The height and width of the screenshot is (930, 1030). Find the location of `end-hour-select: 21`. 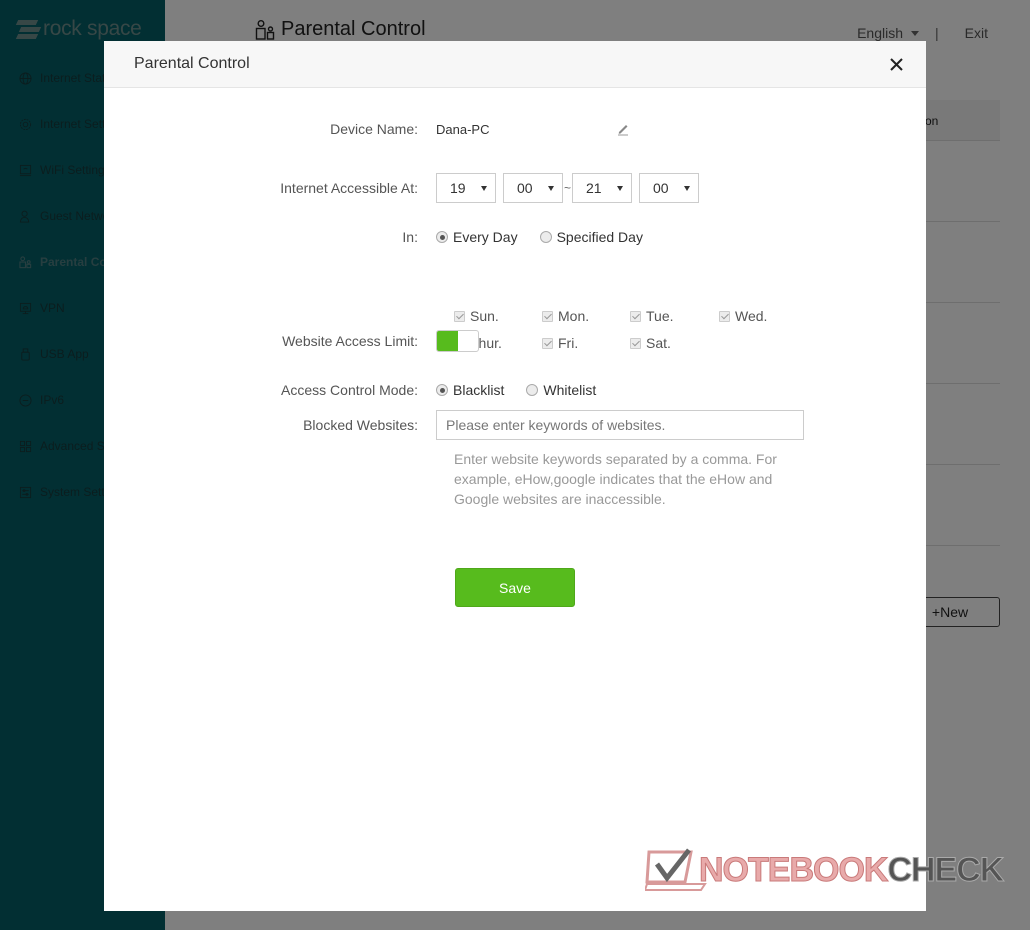

end-hour-select: 21 is located at coordinates (602, 188).